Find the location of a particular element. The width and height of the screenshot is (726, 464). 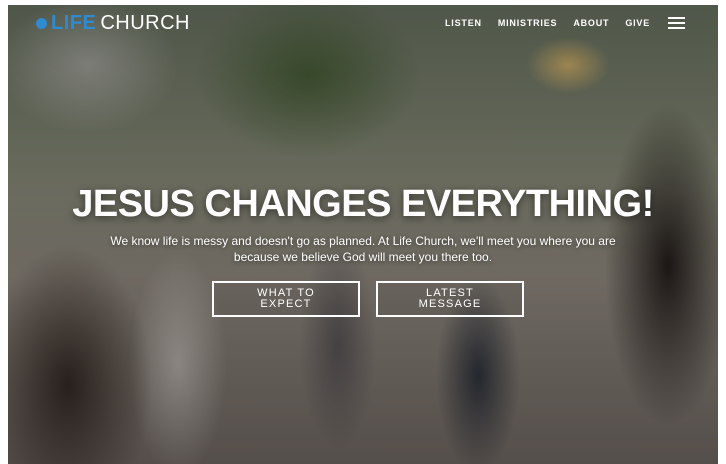

logo-mark-icon is located at coordinates (41, 23).